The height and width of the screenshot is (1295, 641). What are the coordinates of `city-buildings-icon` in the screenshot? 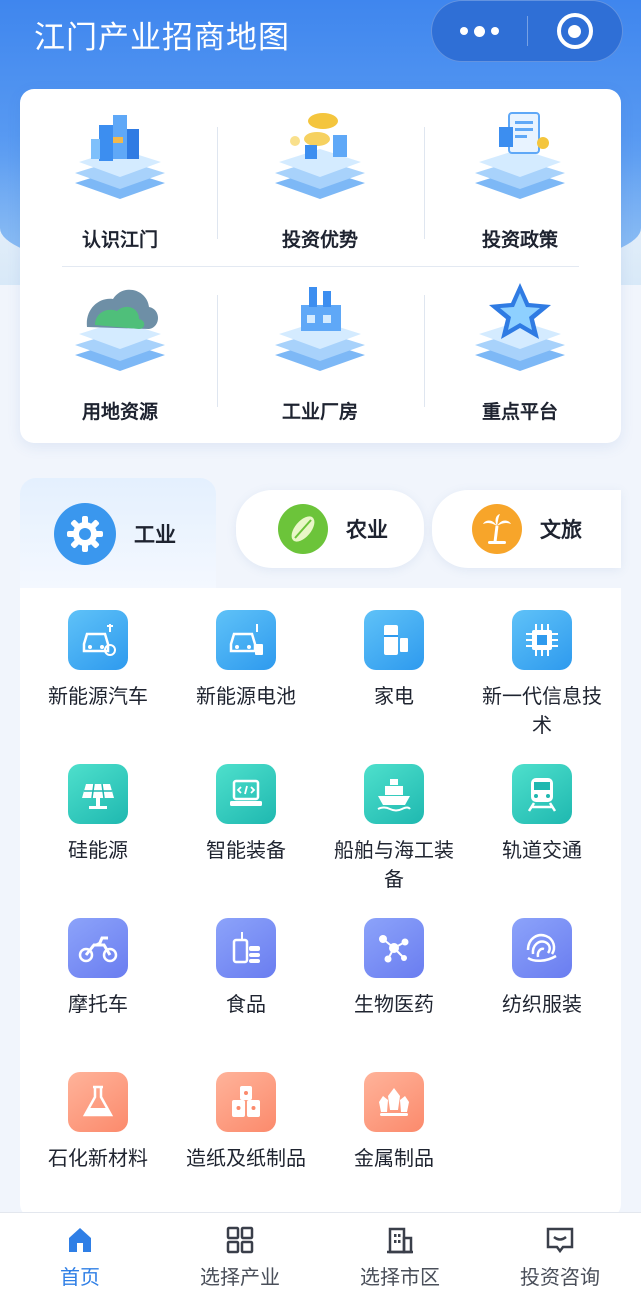 It's located at (120, 157).